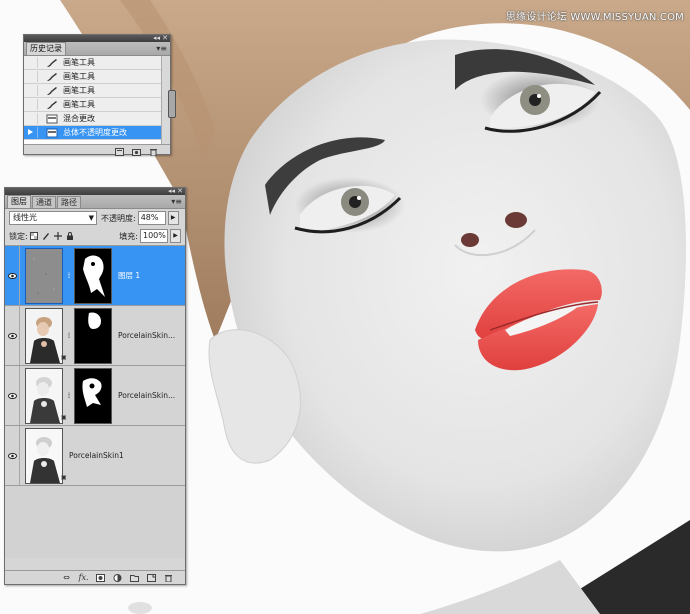  I want to click on blend-mode-value: 线性光, so click(25, 217).